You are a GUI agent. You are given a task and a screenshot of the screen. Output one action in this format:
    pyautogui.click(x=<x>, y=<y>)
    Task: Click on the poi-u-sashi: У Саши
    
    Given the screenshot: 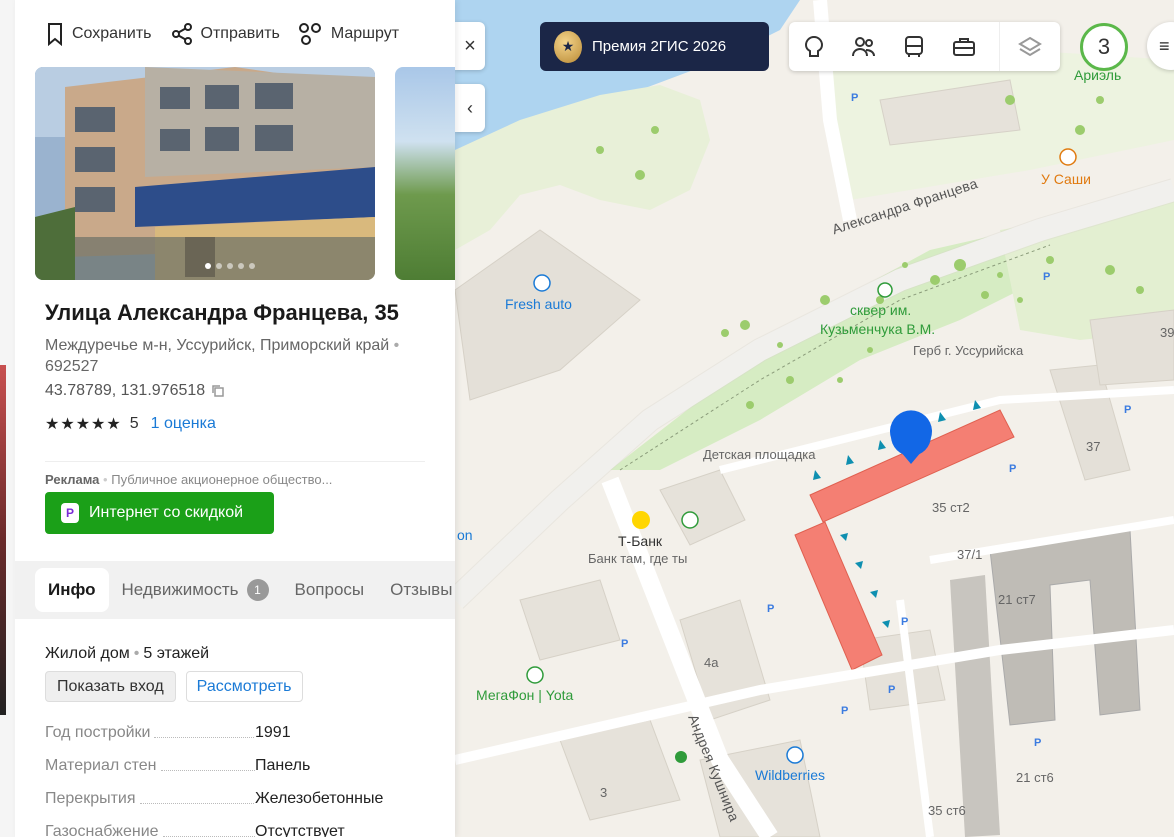 What is the action you would take?
    pyautogui.click(x=1066, y=179)
    